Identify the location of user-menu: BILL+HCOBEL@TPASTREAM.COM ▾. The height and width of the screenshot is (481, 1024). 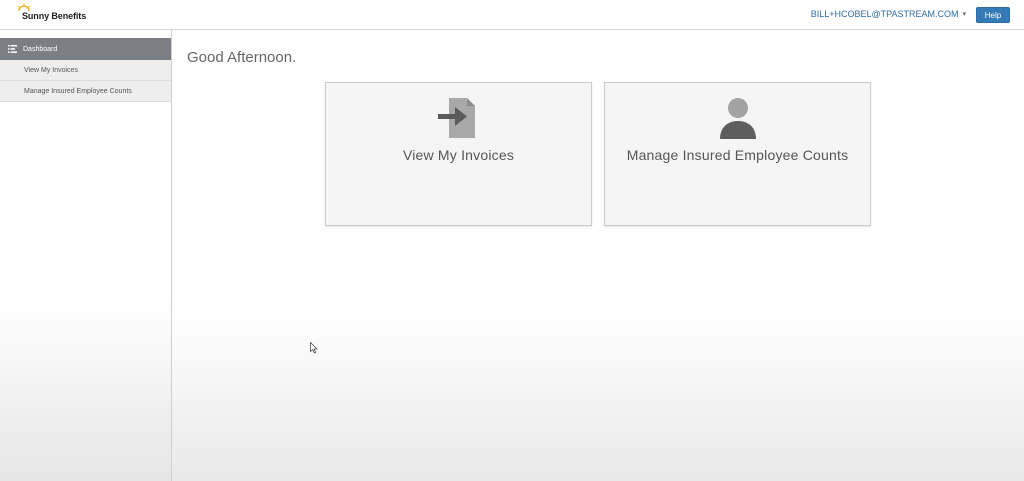
(888, 14).